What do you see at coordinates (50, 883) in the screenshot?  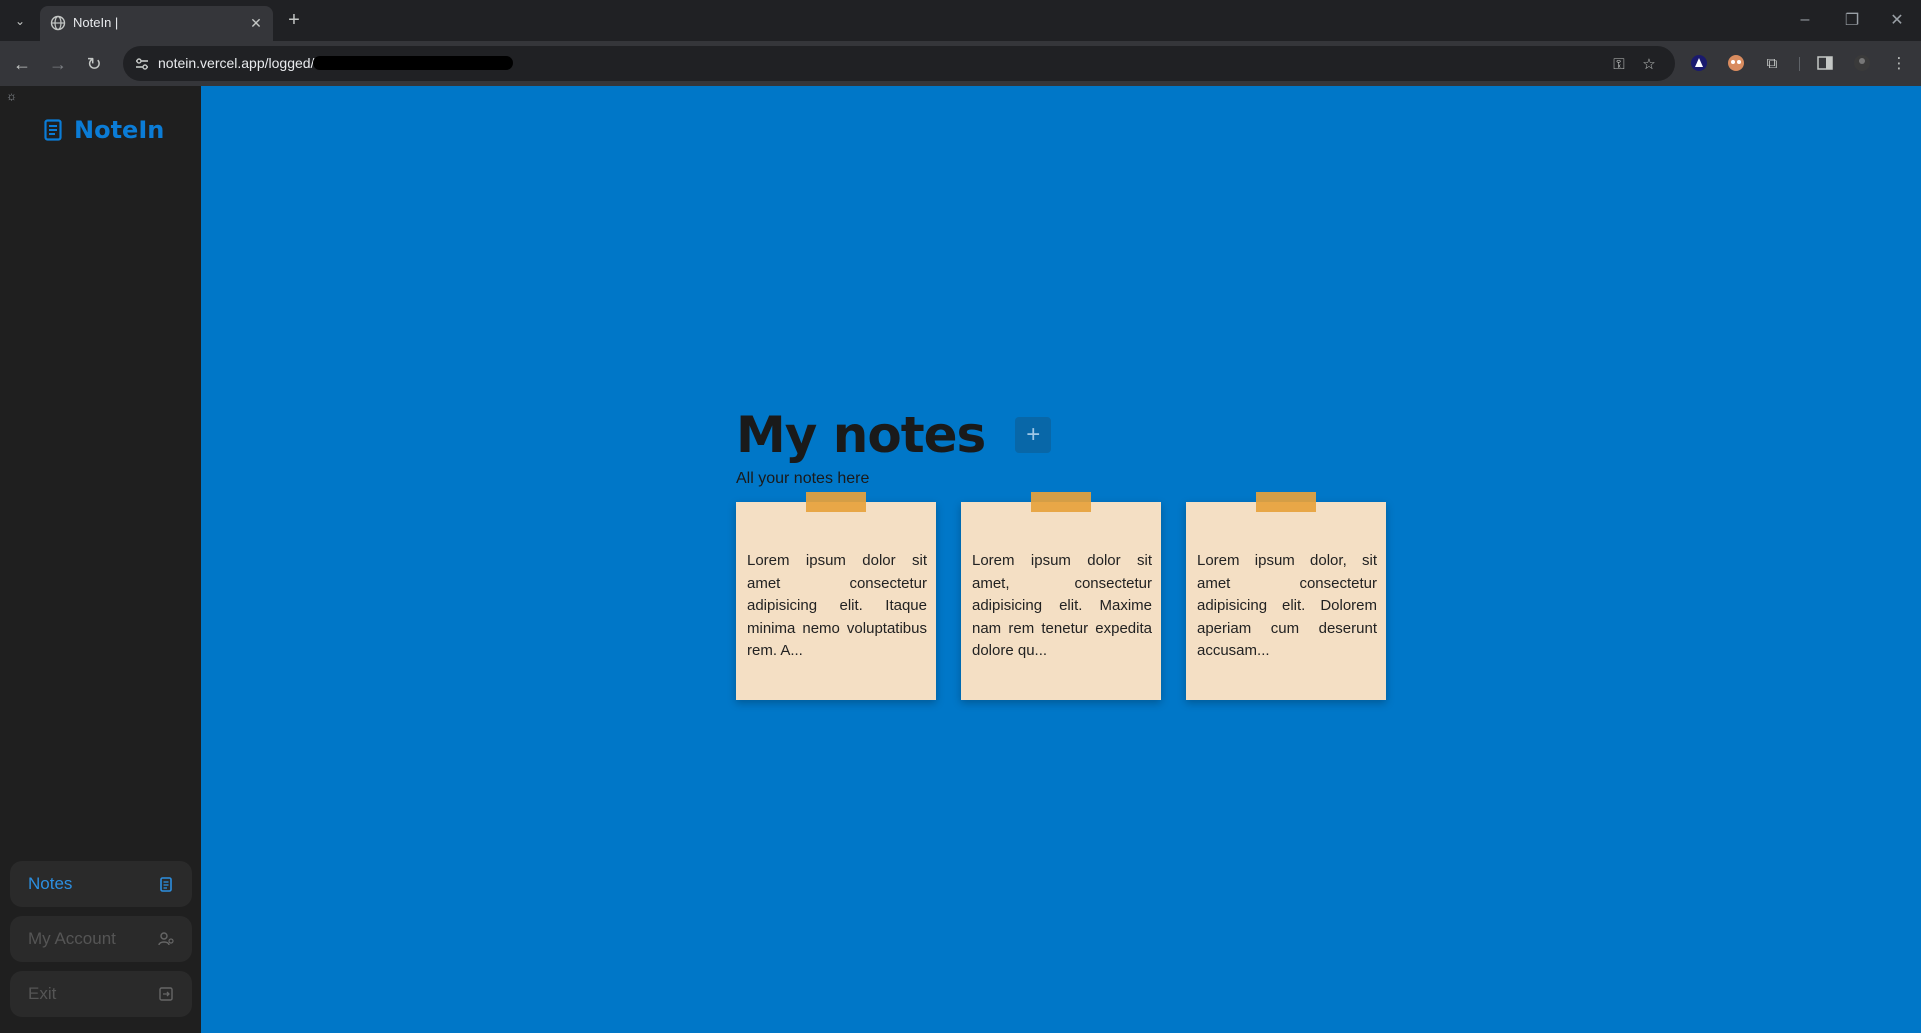 I see `sidebar-item-label: Notes` at bounding box center [50, 883].